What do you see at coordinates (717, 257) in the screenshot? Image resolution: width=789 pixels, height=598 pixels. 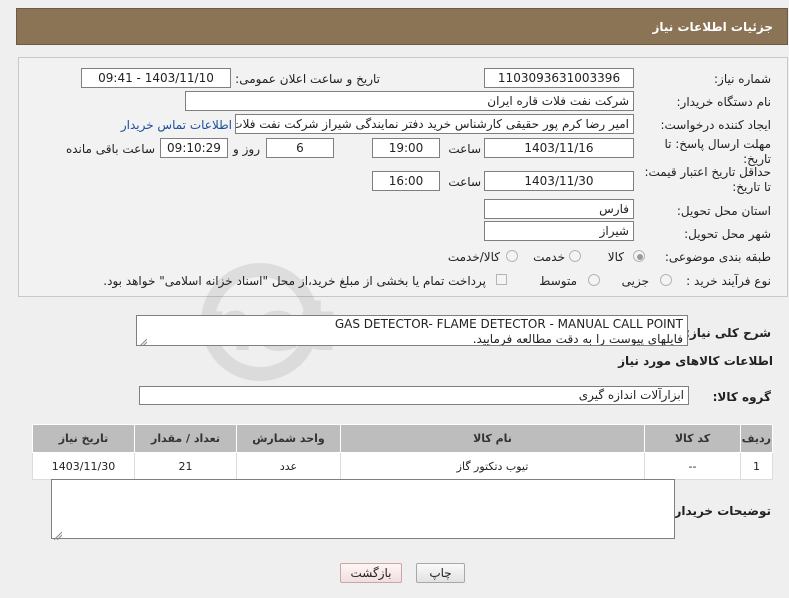 I see `category-label: طبقه بندی موضوعی:` at bounding box center [717, 257].